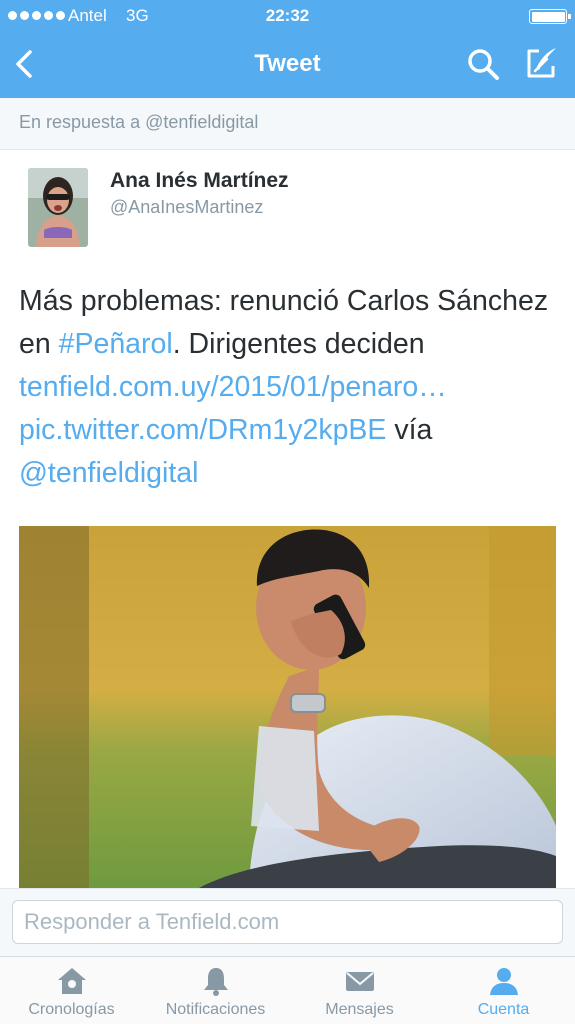 The height and width of the screenshot is (1024, 575). I want to click on reply-bar, so click(287, 922).